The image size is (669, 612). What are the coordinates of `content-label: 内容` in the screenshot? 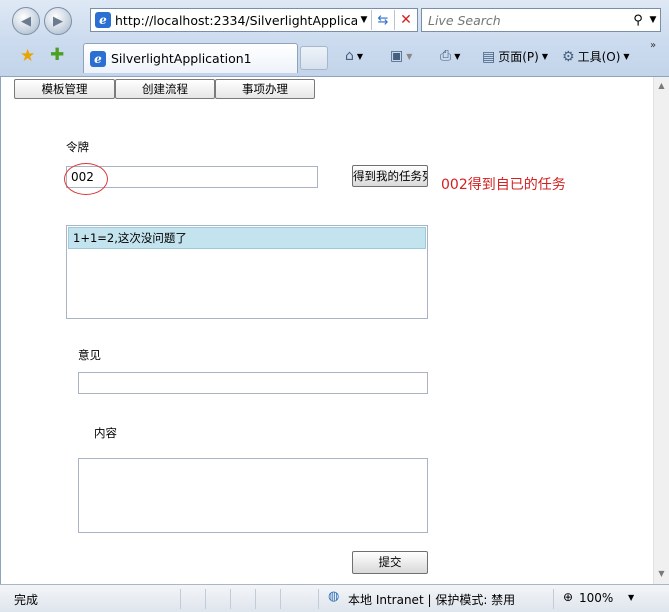 It's located at (105, 433).